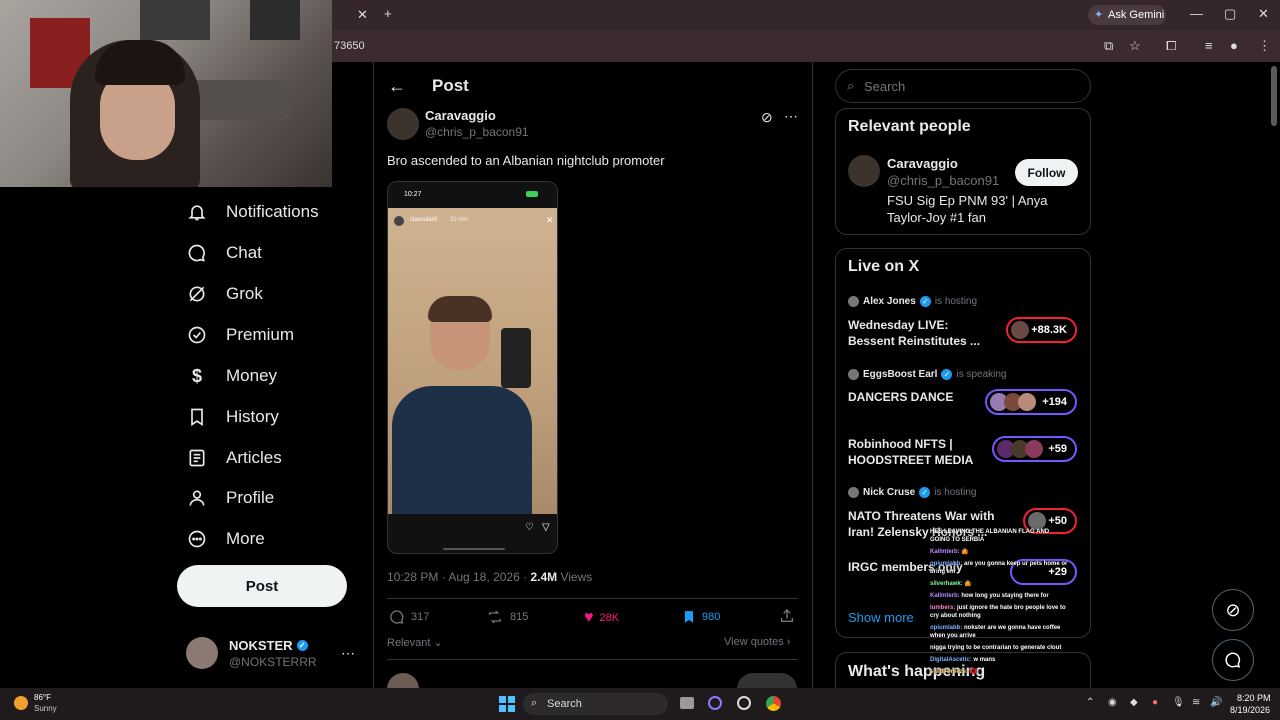  I want to click on sidebar-item-money: $ Money, so click(231, 376).